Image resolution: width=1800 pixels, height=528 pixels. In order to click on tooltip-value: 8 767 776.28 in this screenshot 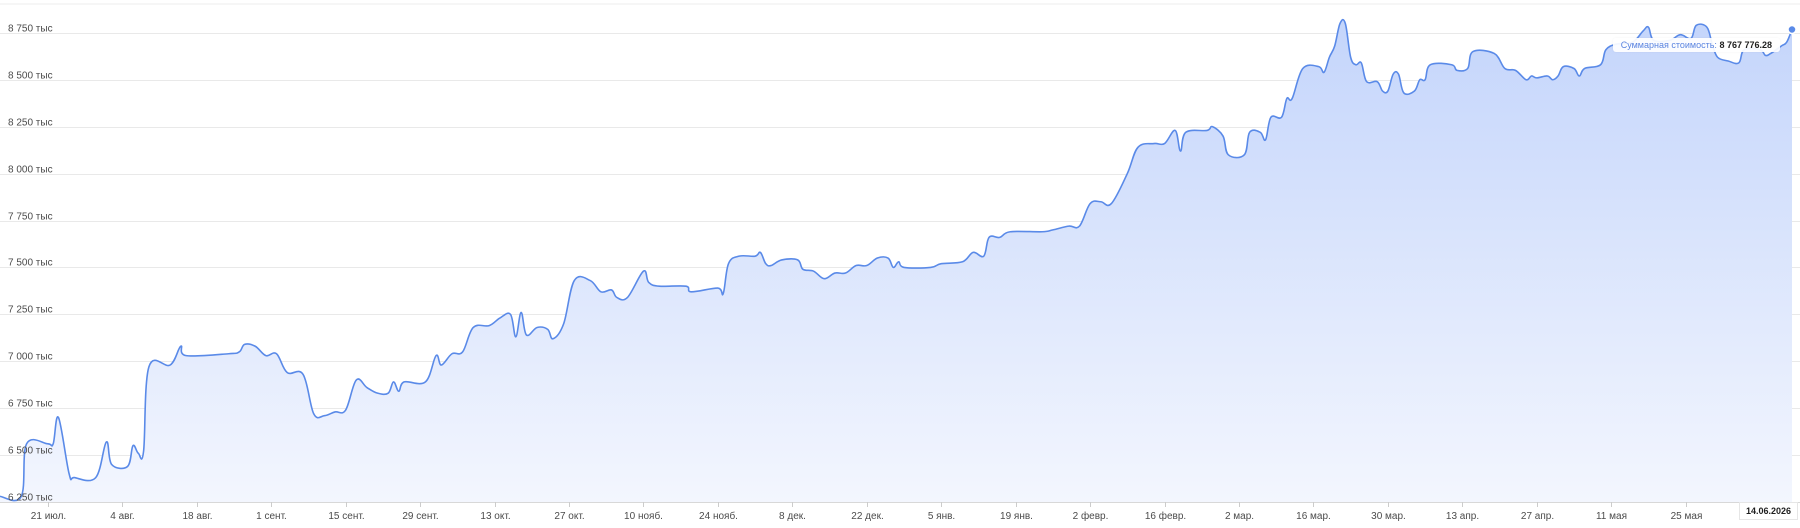, I will do `click(1745, 45)`.